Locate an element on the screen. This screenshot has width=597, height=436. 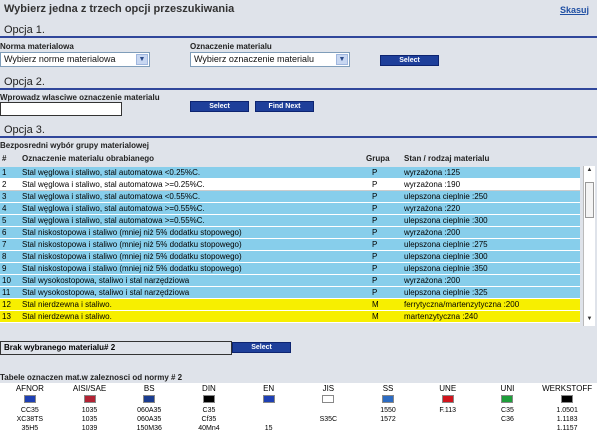
row-state: wyrzażona :220 is located at coordinates (432, 208).